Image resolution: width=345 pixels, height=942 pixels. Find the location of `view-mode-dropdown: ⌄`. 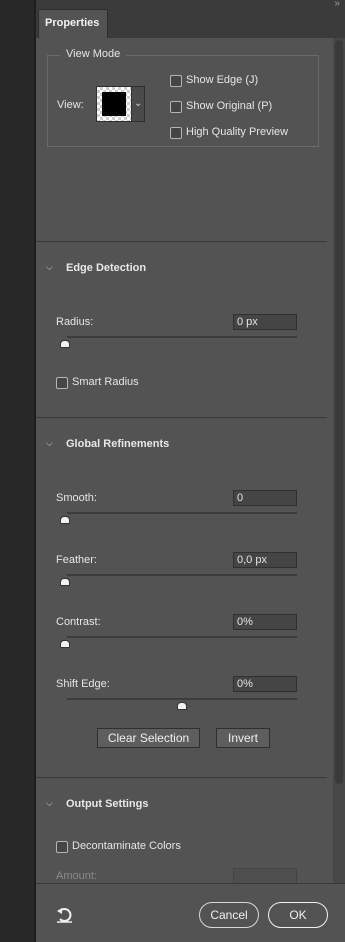

view-mode-dropdown: ⌄ is located at coordinates (138, 104).